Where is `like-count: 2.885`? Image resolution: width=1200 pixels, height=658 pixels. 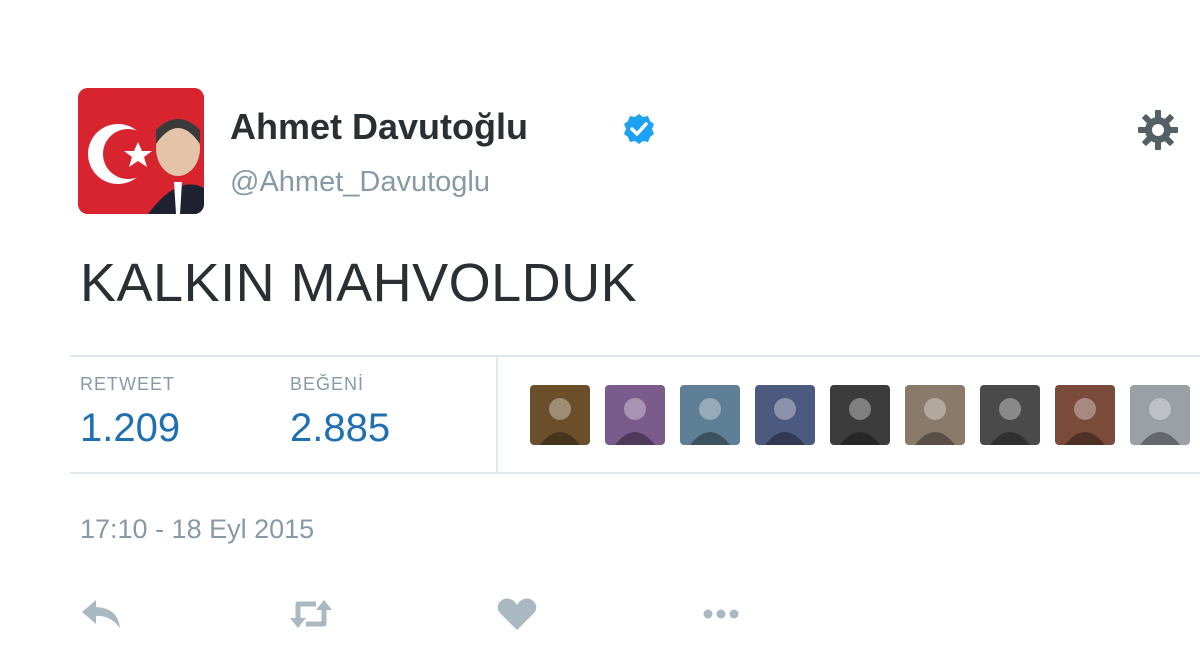 like-count: 2.885 is located at coordinates (340, 428).